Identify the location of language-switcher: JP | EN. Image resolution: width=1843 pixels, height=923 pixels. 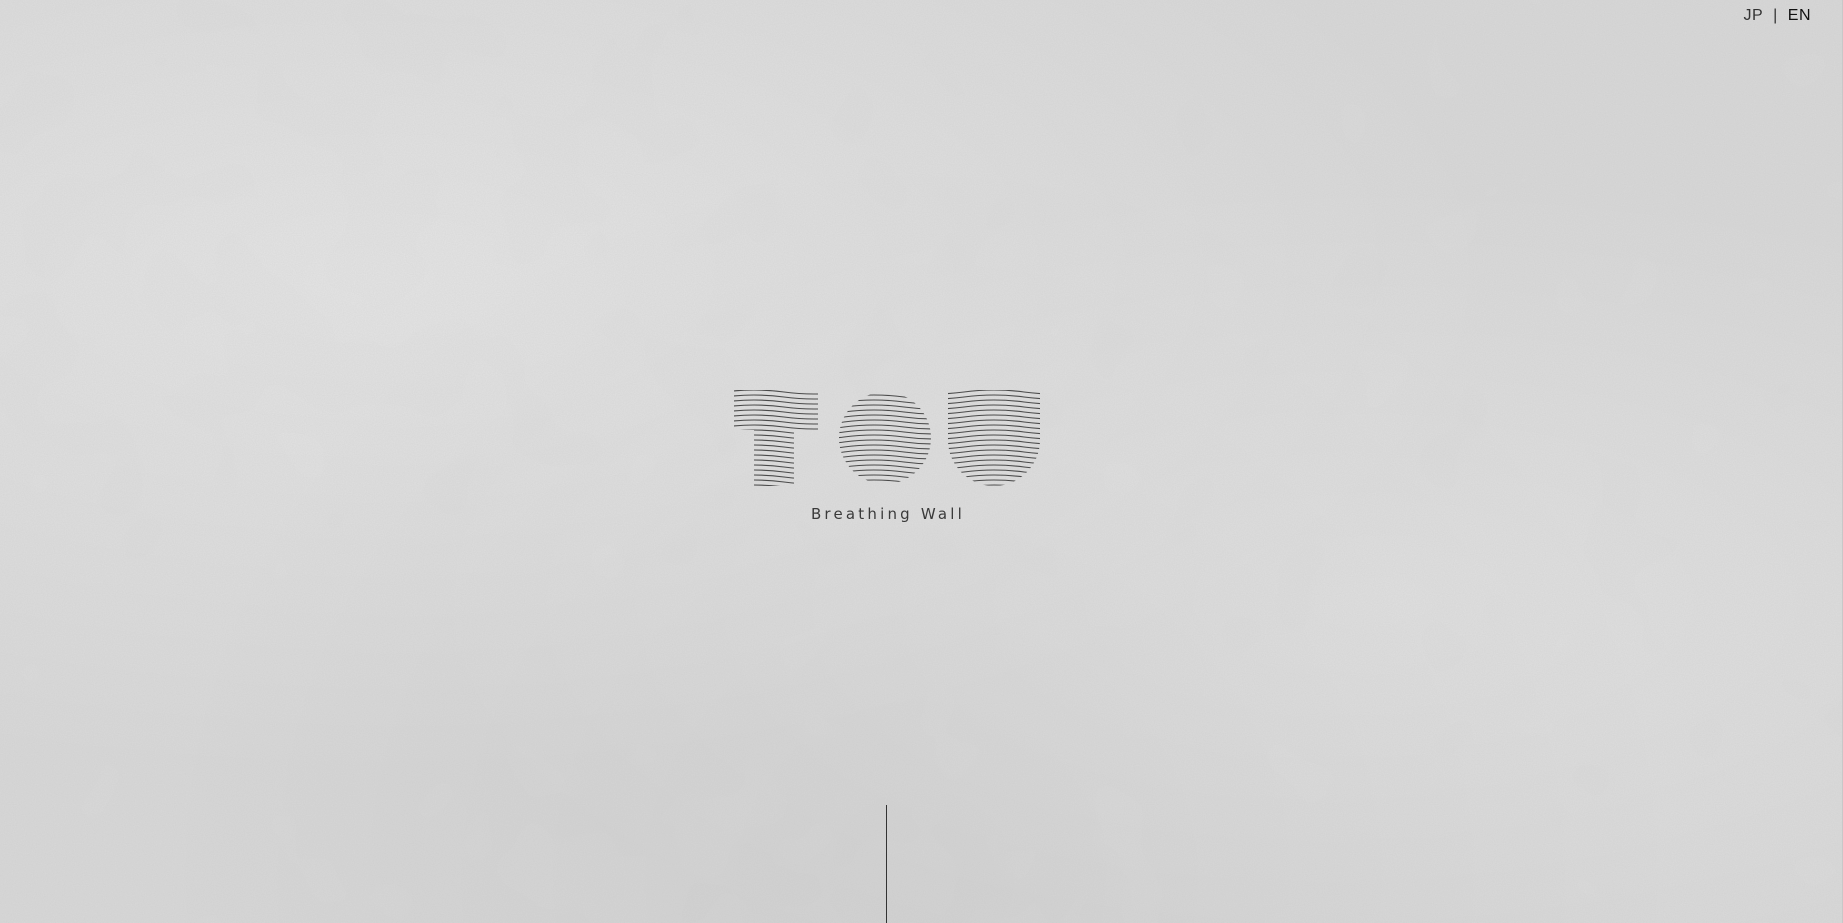
(1777, 16).